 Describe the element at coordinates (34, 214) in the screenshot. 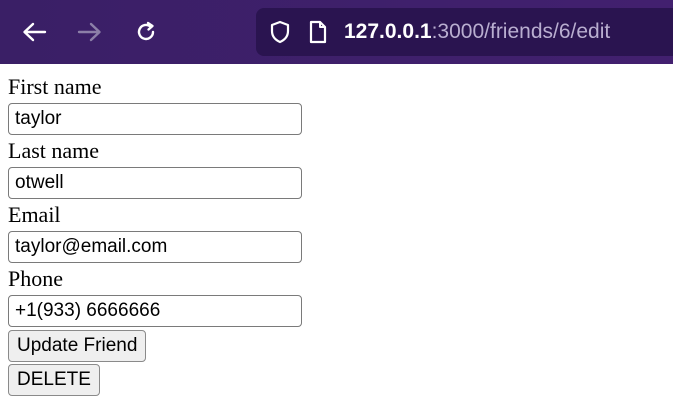

I see `email-label: Email` at that location.